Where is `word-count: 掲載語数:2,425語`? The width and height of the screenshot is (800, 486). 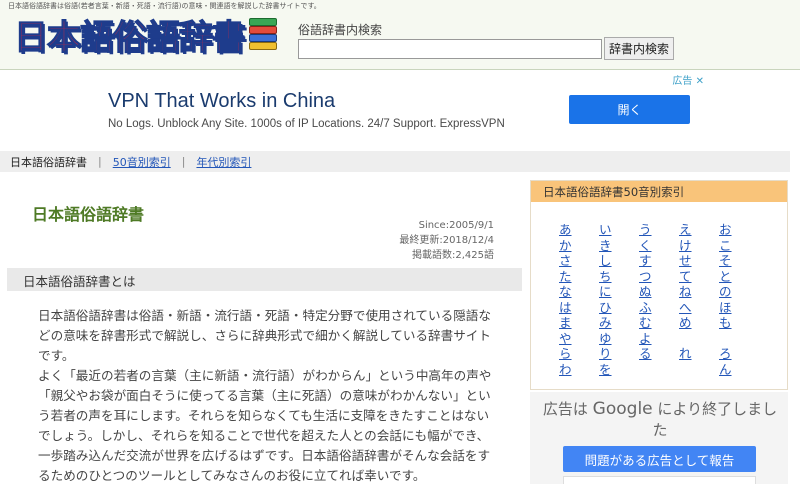
word-count: 掲載語数:2,425語 is located at coordinates (453, 255).